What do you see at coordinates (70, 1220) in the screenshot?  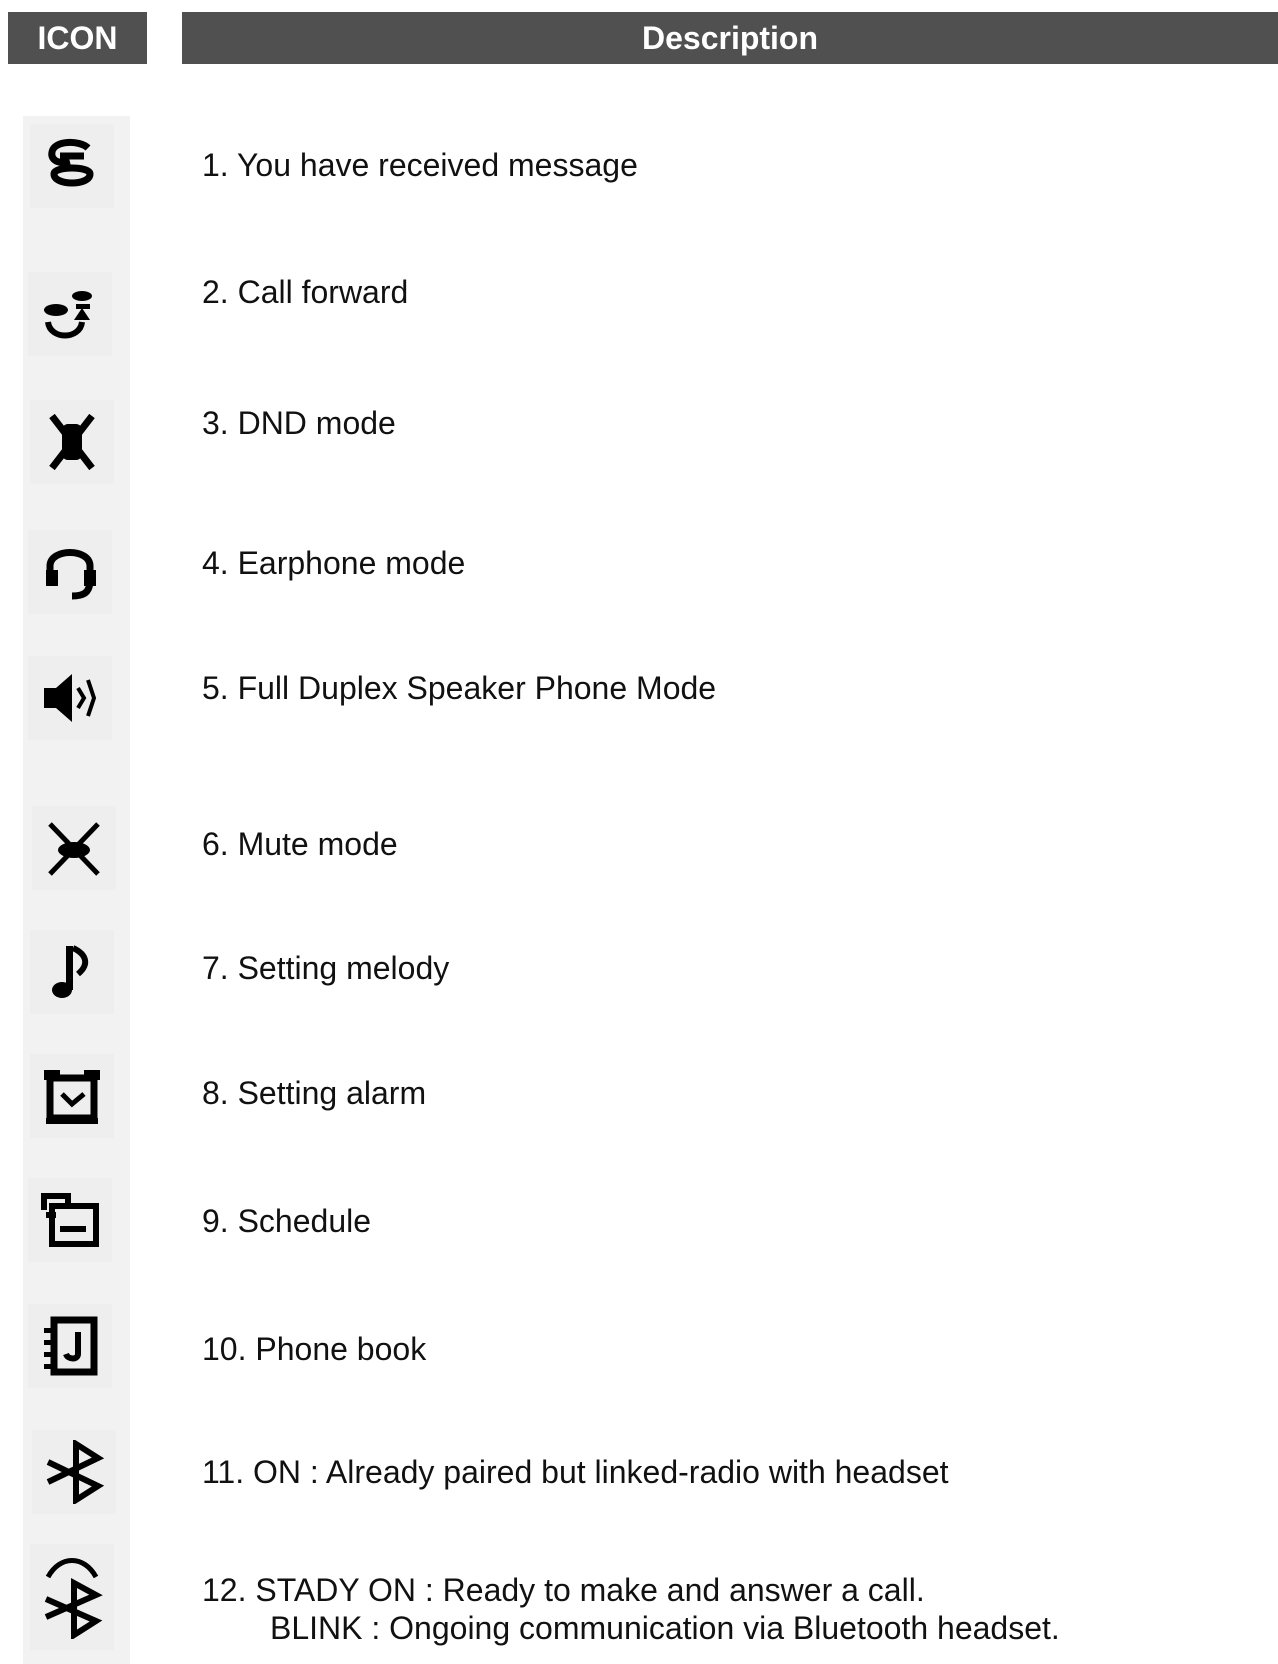 I see `schedule-icon` at bounding box center [70, 1220].